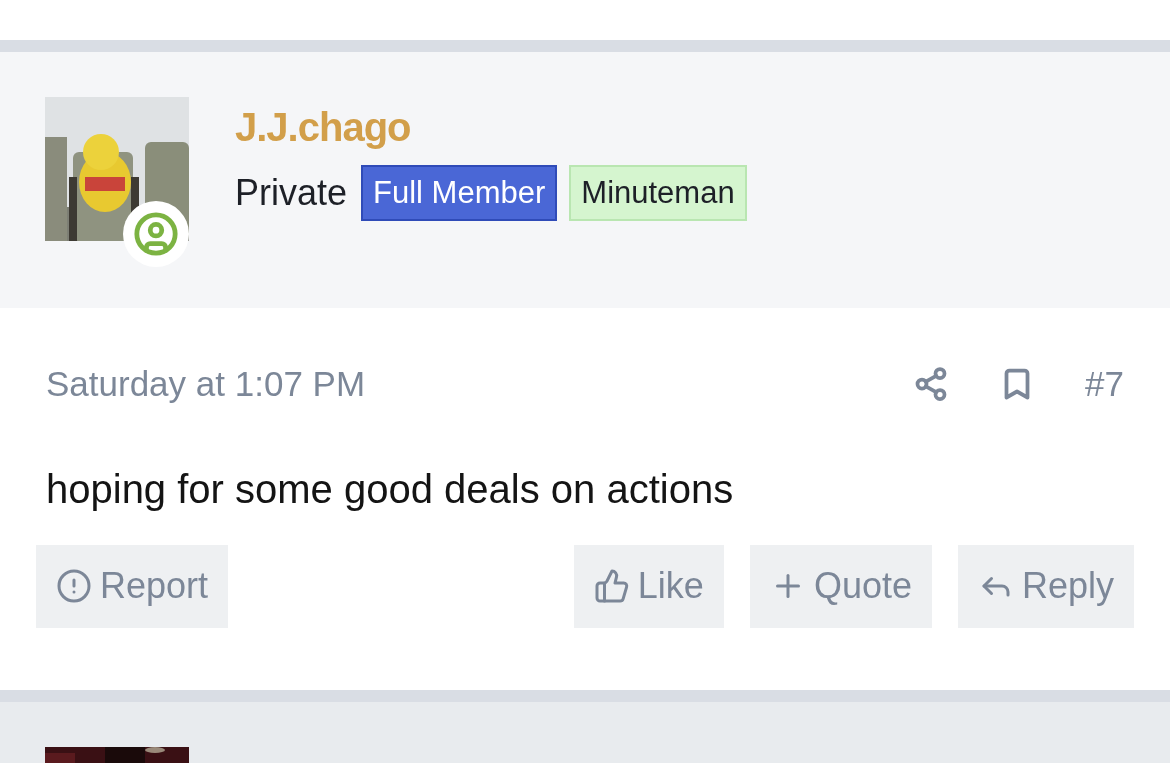 This screenshot has width=1170, height=763. Describe the element at coordinates (1045, 586) in the screenshot. I see `reply-button: Reply` at that location.